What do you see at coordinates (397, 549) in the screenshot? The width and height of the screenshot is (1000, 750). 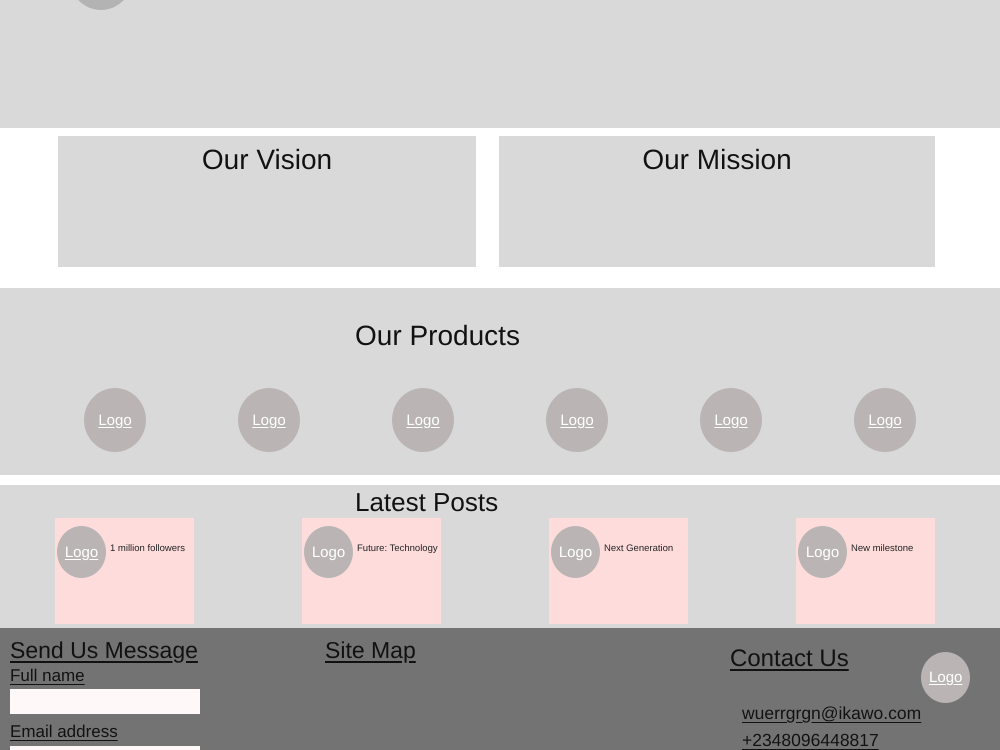 I see `post-title: Future: Technology` at bounding box center [397, 549].